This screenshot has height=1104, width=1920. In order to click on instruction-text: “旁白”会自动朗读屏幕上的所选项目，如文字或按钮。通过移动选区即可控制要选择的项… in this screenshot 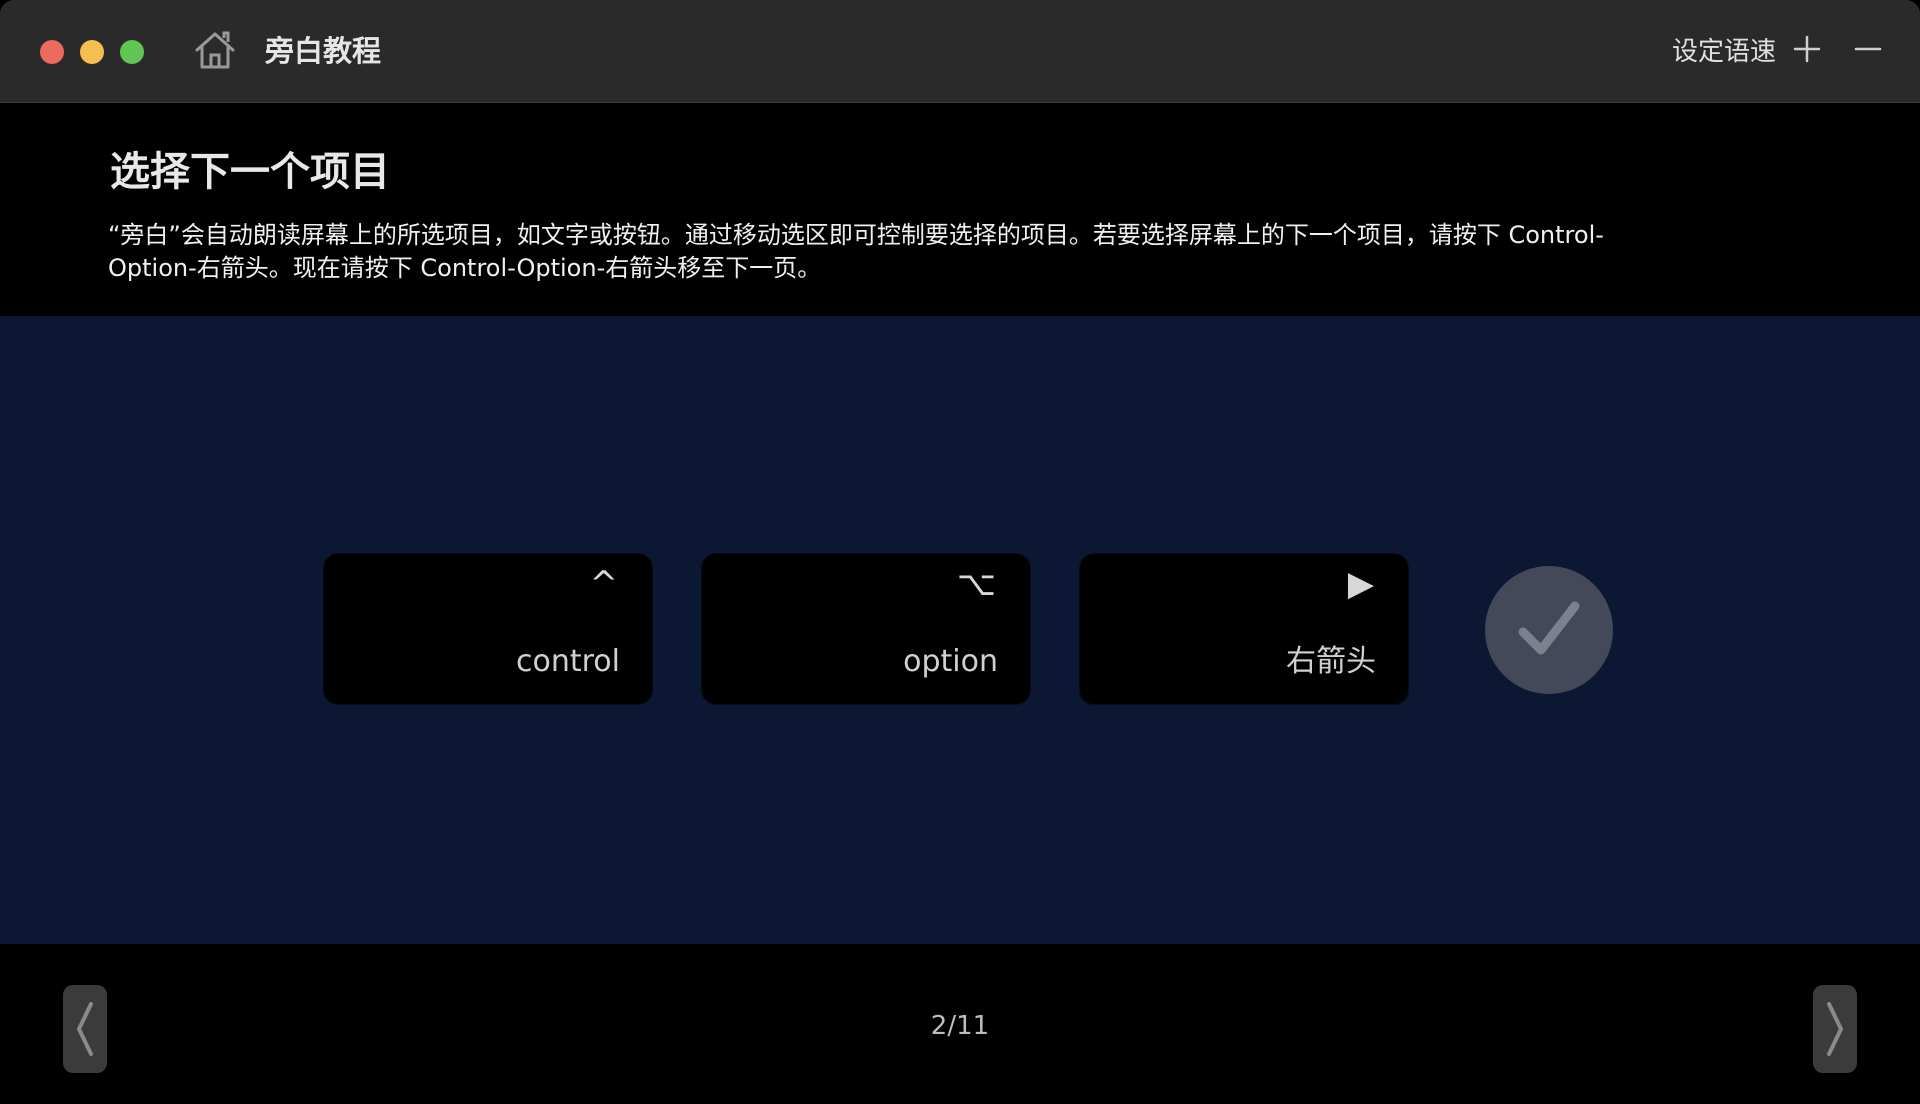, I will do `click(856, 251)`.